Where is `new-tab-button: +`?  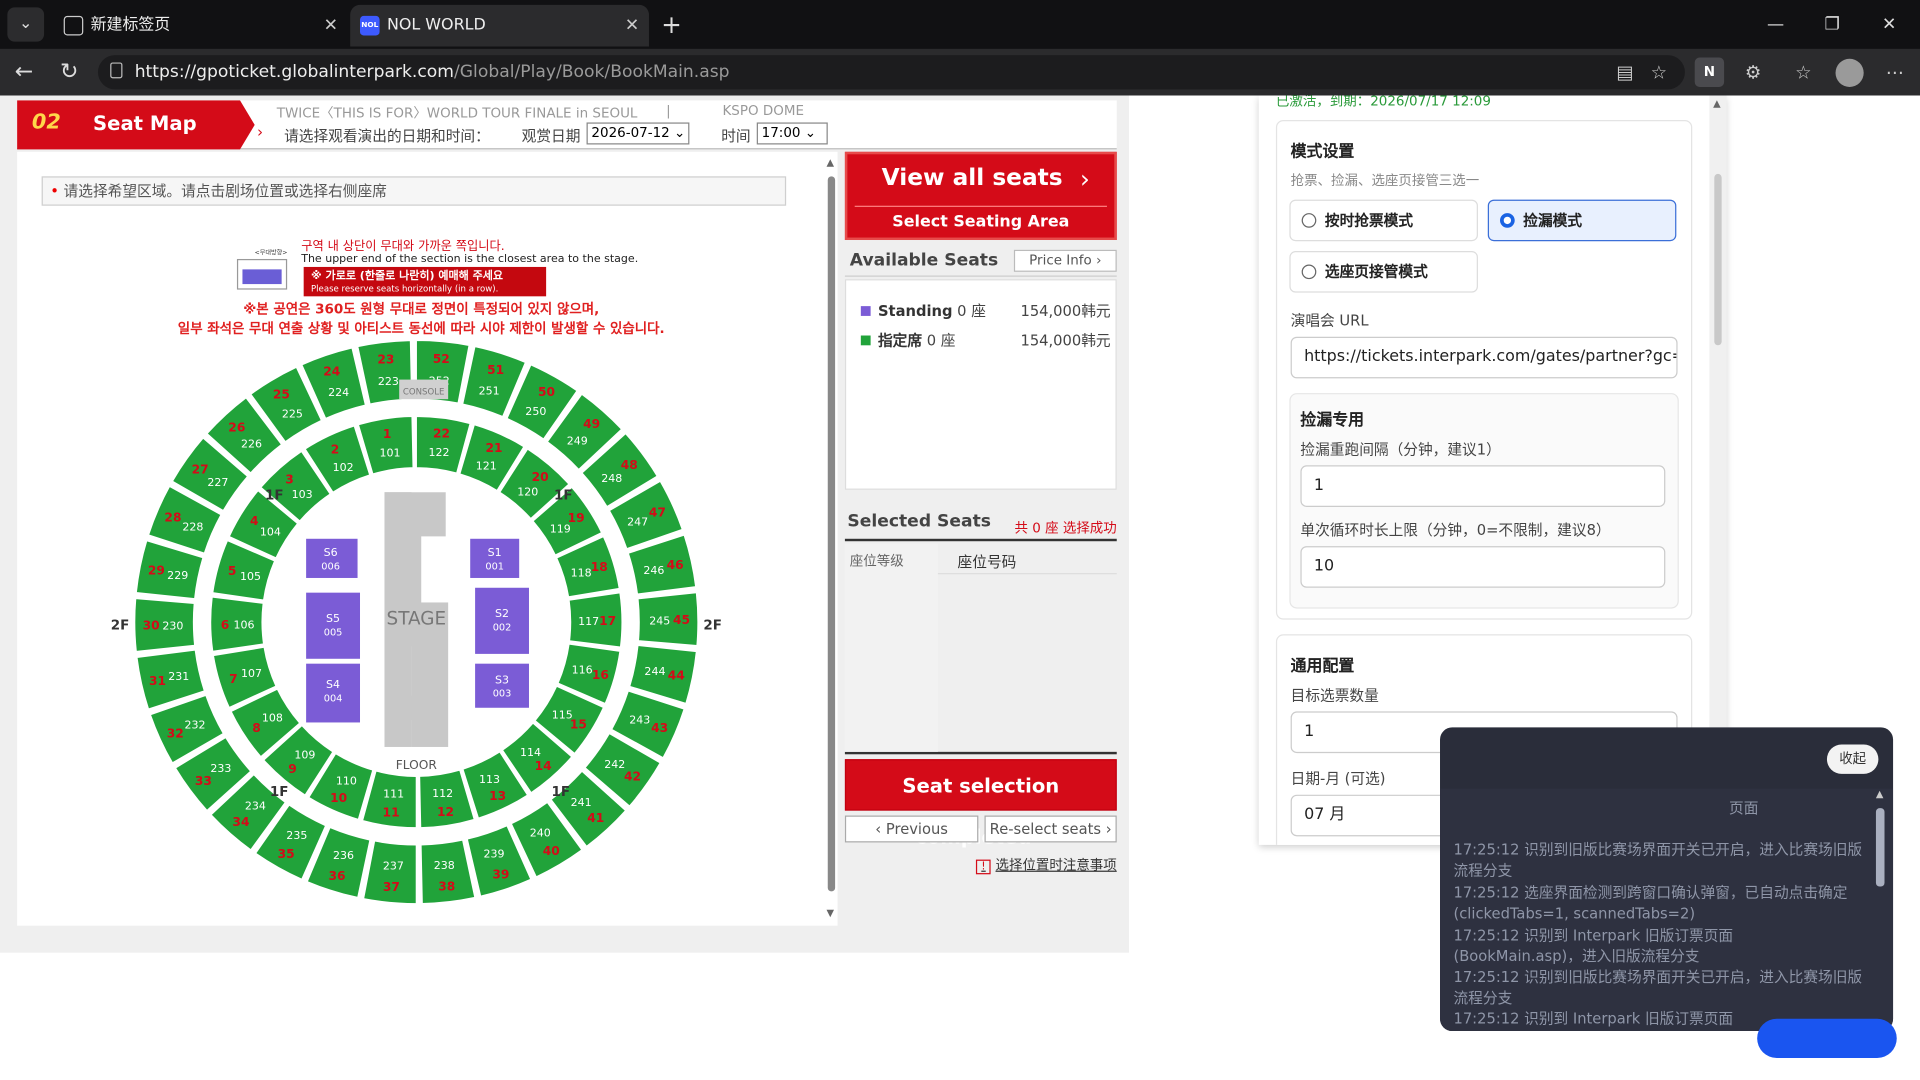
new-tab-button: + is located at coordinates (671, 24).